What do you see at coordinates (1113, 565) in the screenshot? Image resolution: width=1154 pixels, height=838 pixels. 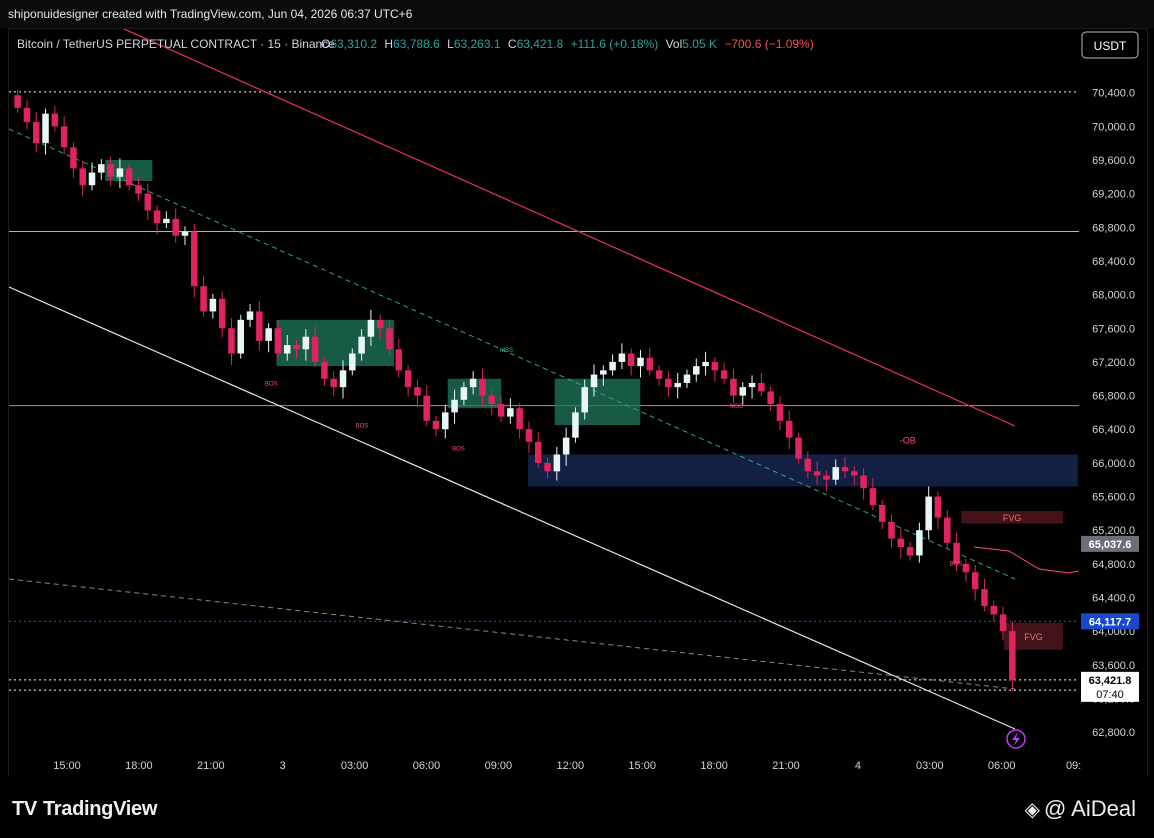 I see `y-tick-label-5: 64,800.0` at bounding box center [1113, 565].